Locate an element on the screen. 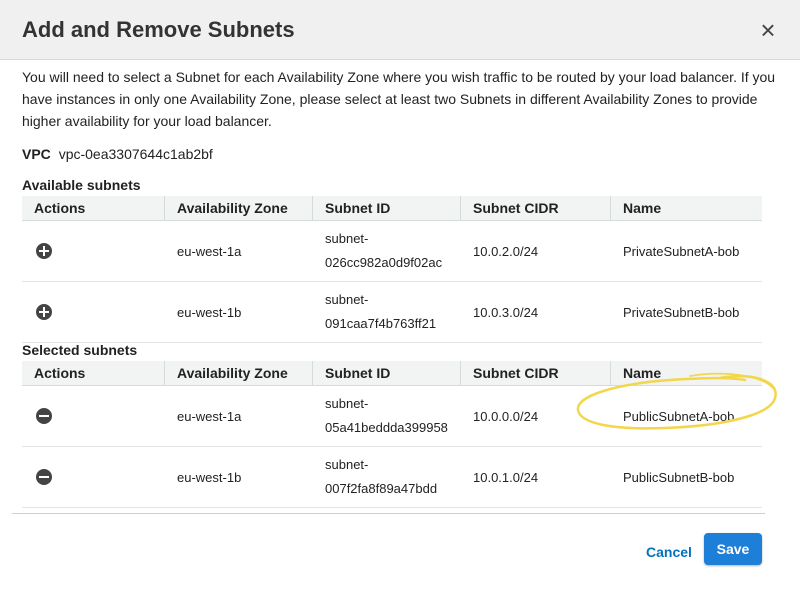 The height and width of the screenshot is (600, 800). available-subnets-label: Available subnets is located at coordinates (81, 185).